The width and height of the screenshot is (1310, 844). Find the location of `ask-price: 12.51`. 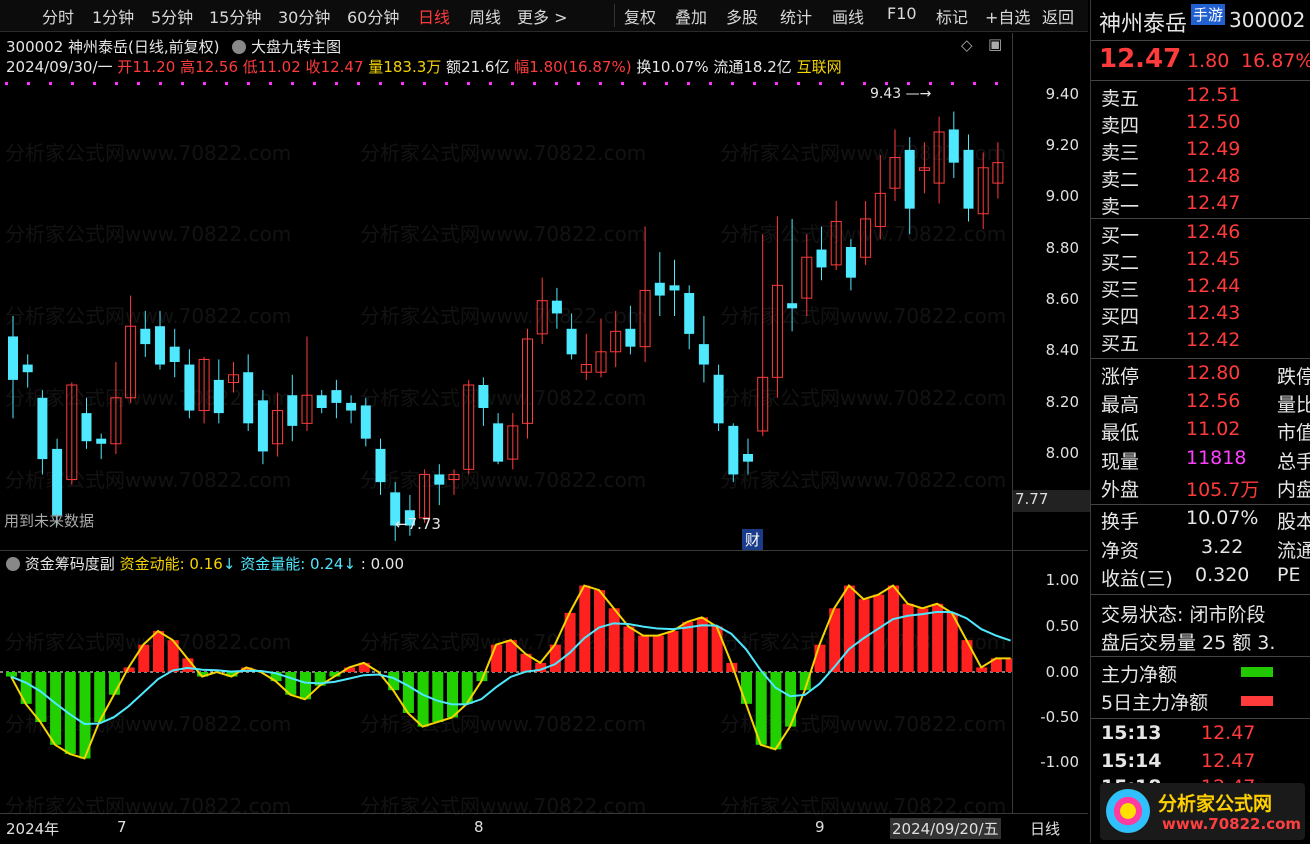

ask-price: 12.51 is located at coordinates (1213, 95).